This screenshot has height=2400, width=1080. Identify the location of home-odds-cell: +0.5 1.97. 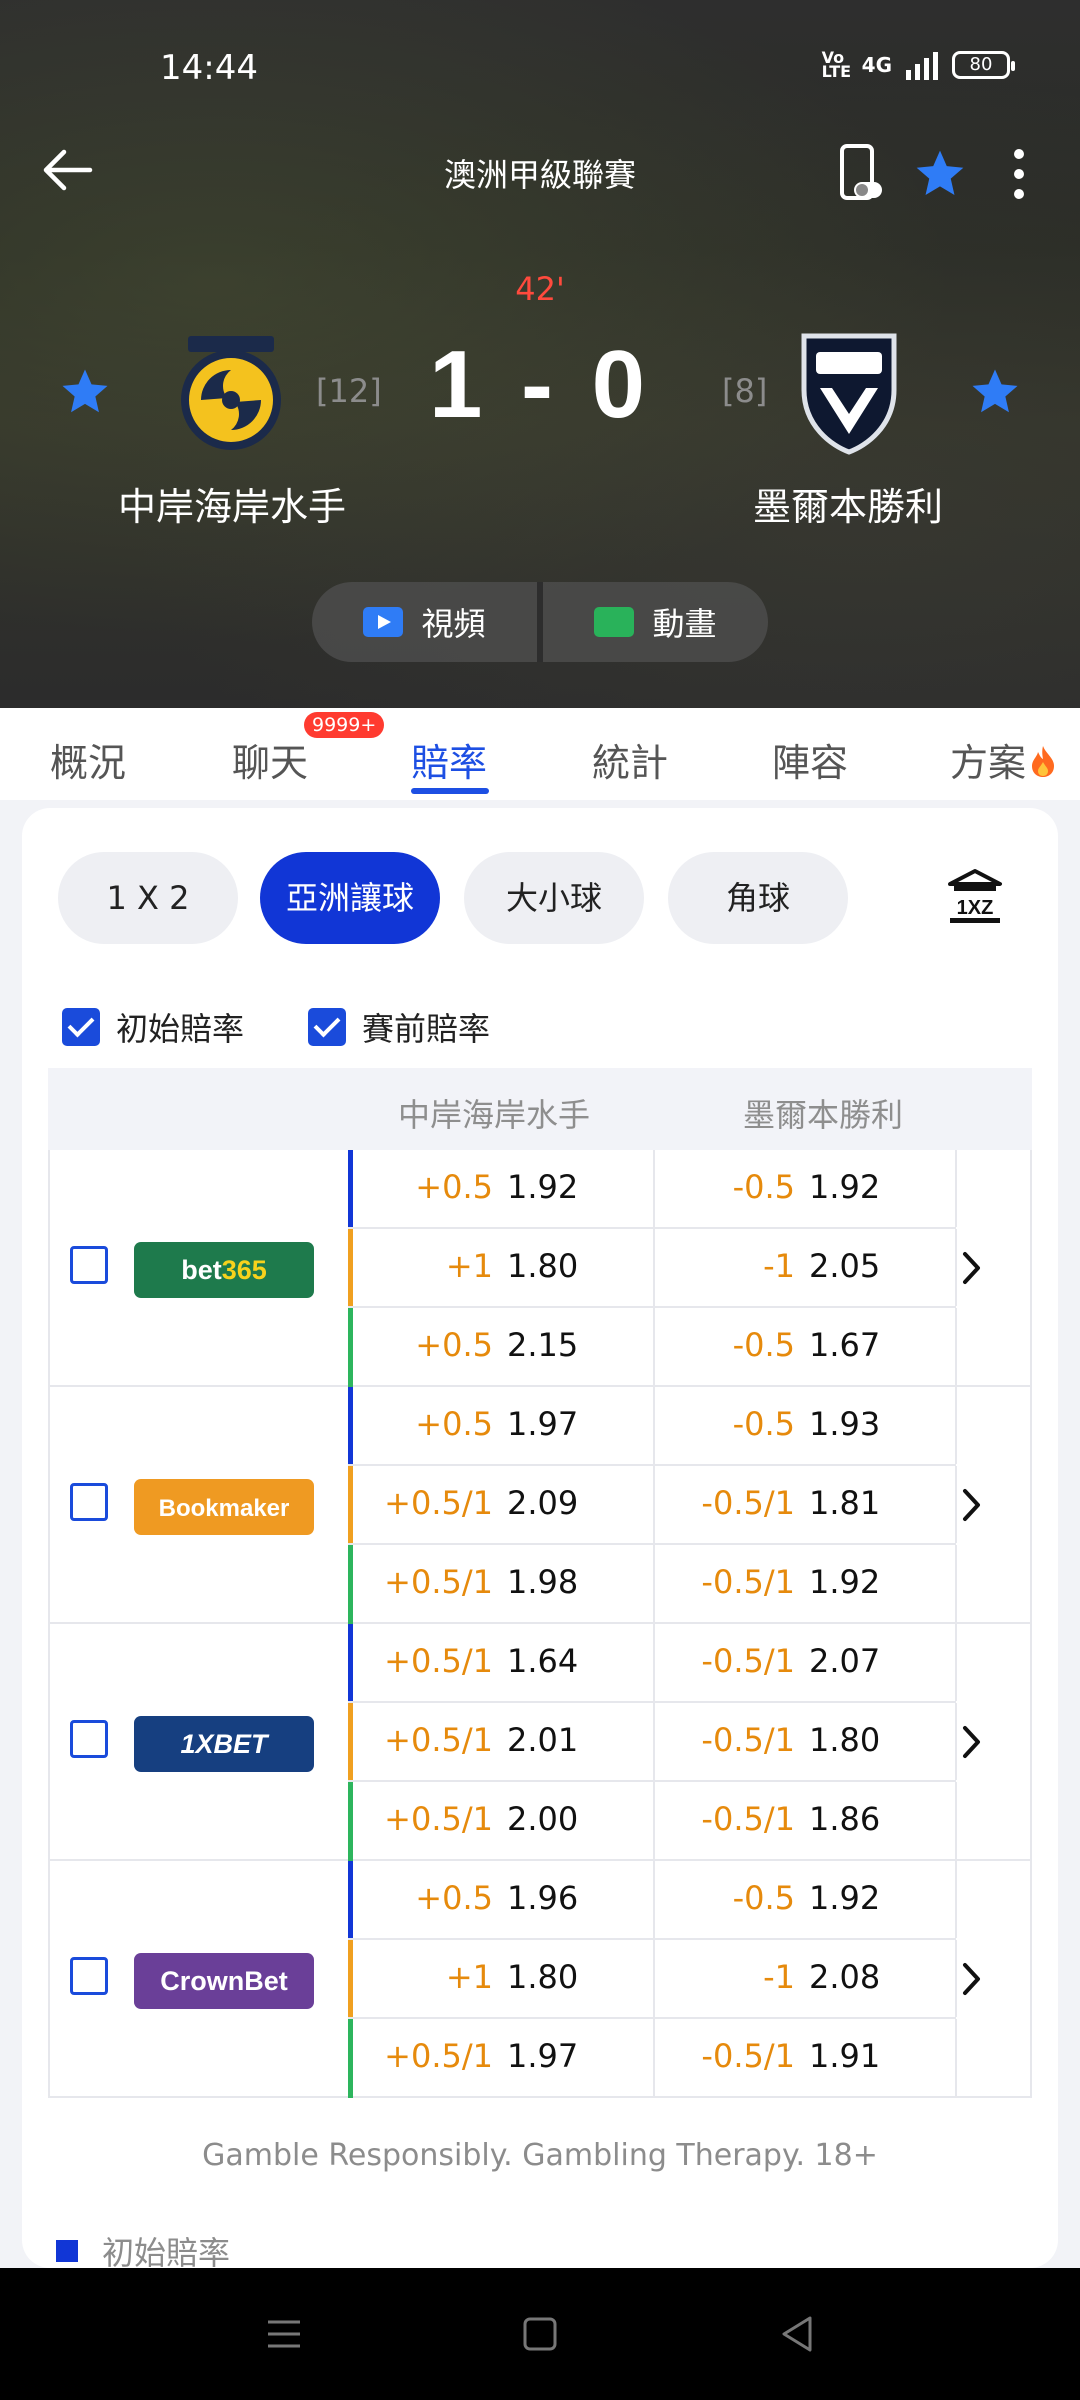
(504, 1425).